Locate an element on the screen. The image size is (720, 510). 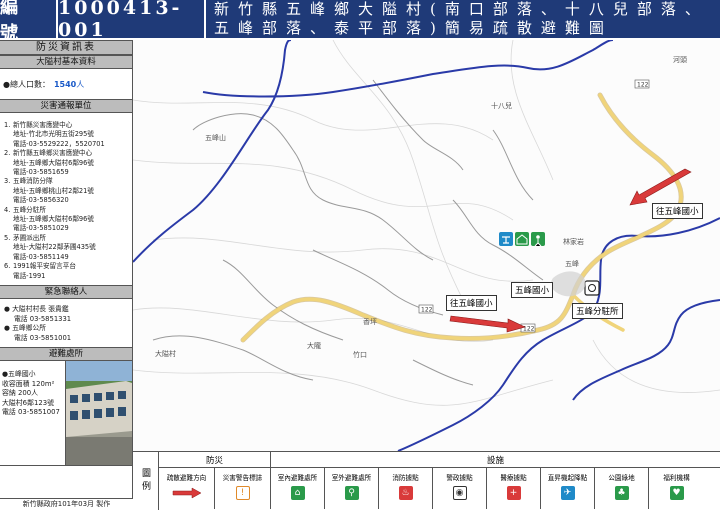
welfare-icon: ♥ is located at coordinates (676, 493).